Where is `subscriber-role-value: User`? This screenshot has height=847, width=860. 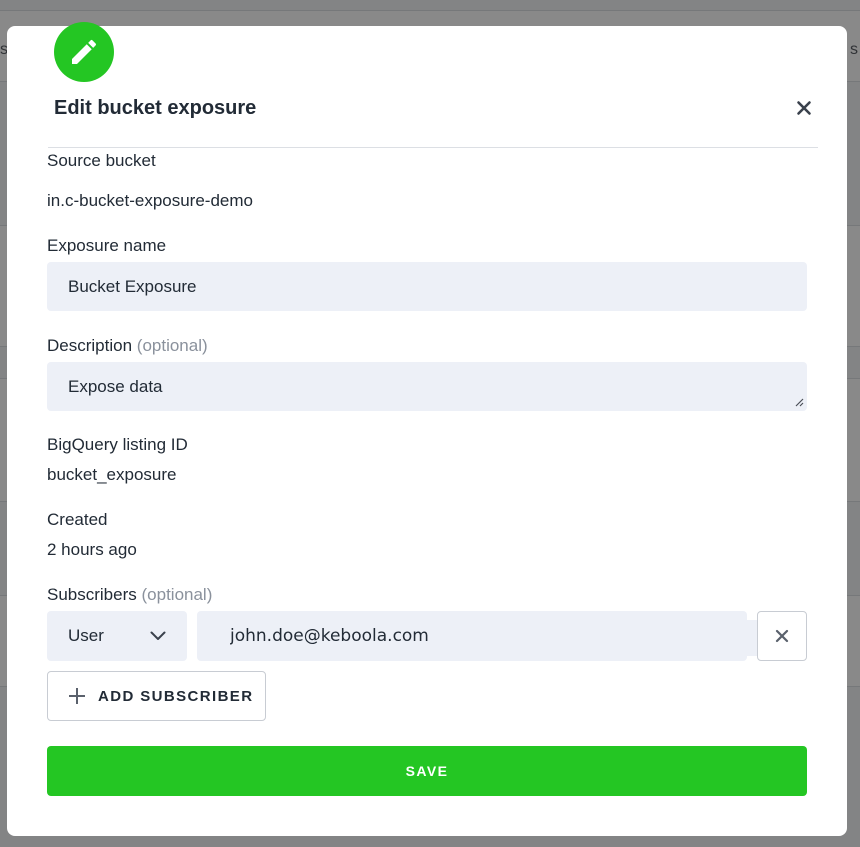 subscriber-role-value: User is located at coordinates (86, 635).